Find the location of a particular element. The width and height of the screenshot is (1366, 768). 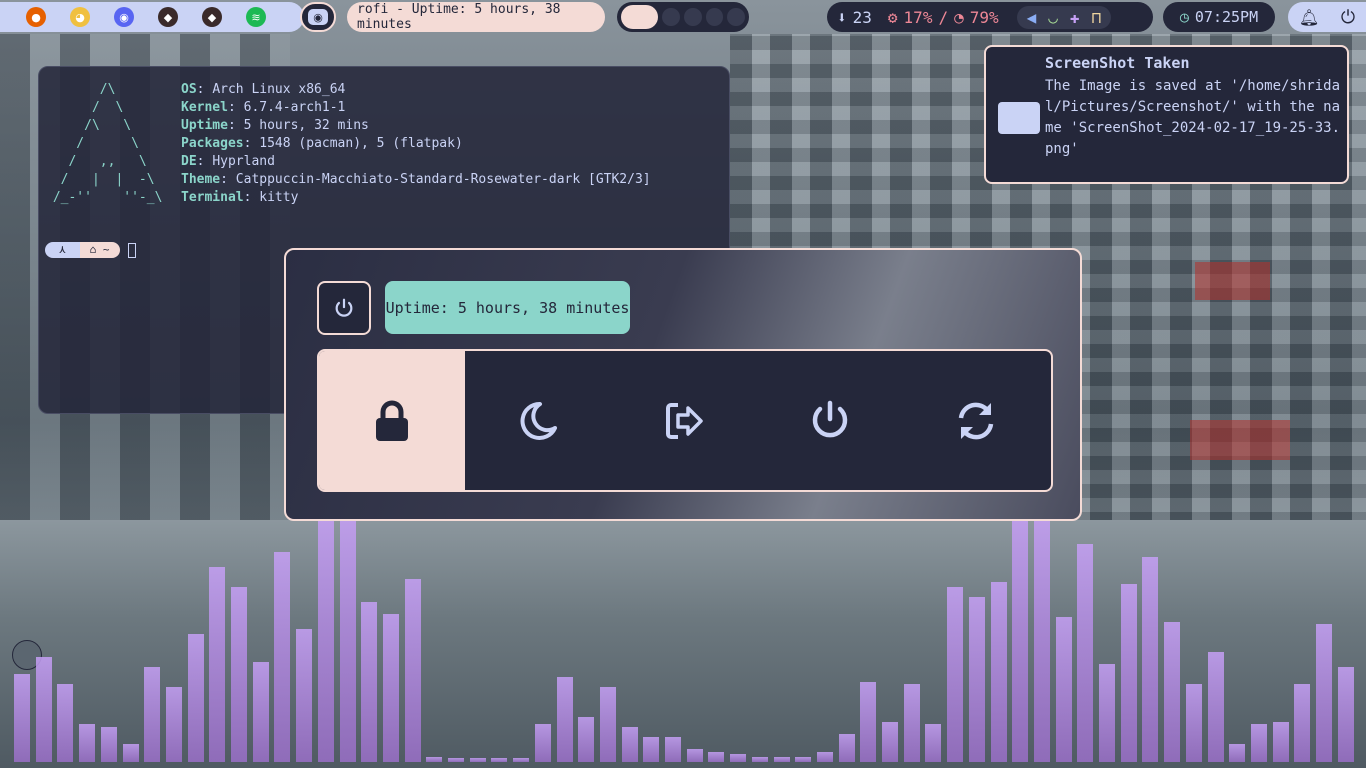

app-spotify-button: ≋ is located at coordinates (256, 17).